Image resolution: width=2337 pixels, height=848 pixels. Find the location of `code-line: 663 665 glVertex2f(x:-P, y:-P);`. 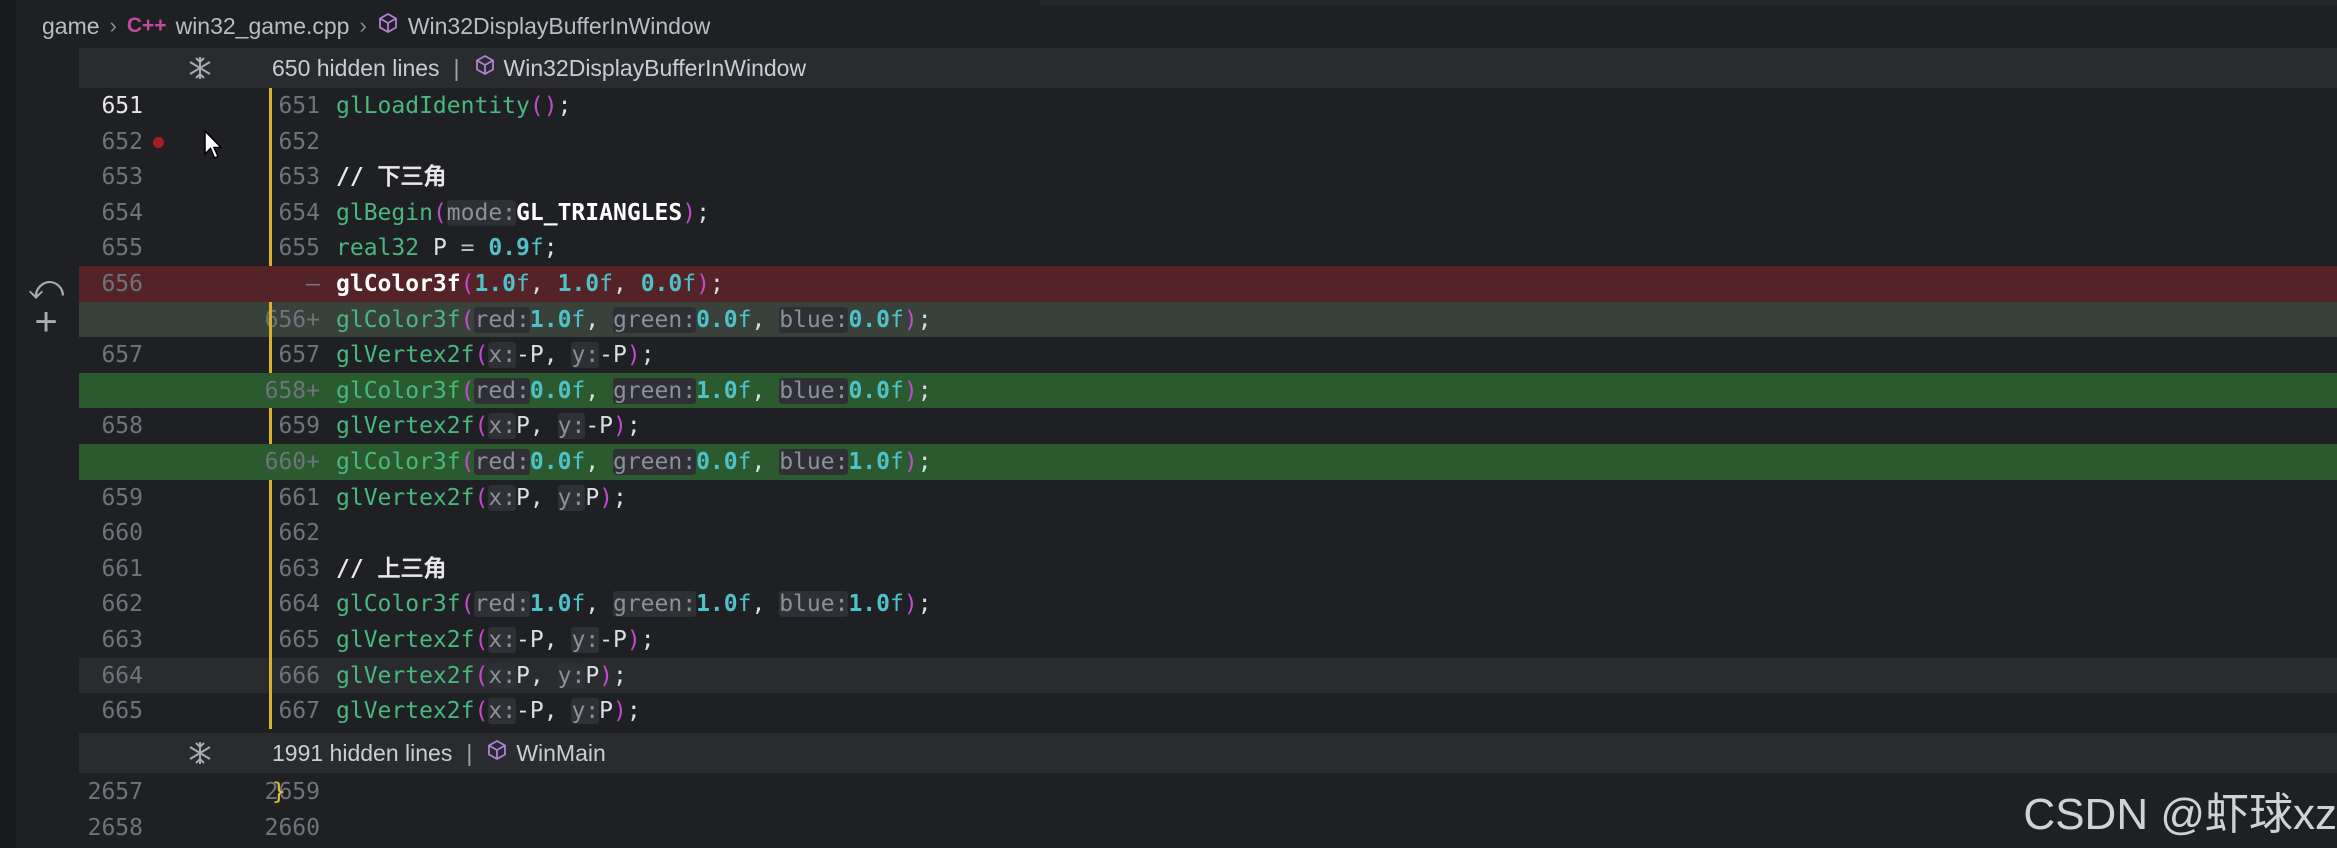

code-line: 663 665 glVertex2f(x:-P, y:-P); is located at coordinates (1208, 640).